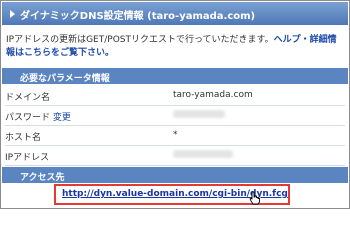  I want to click on params-section-header: 必要なパラメータ情報, so click(175, 76).